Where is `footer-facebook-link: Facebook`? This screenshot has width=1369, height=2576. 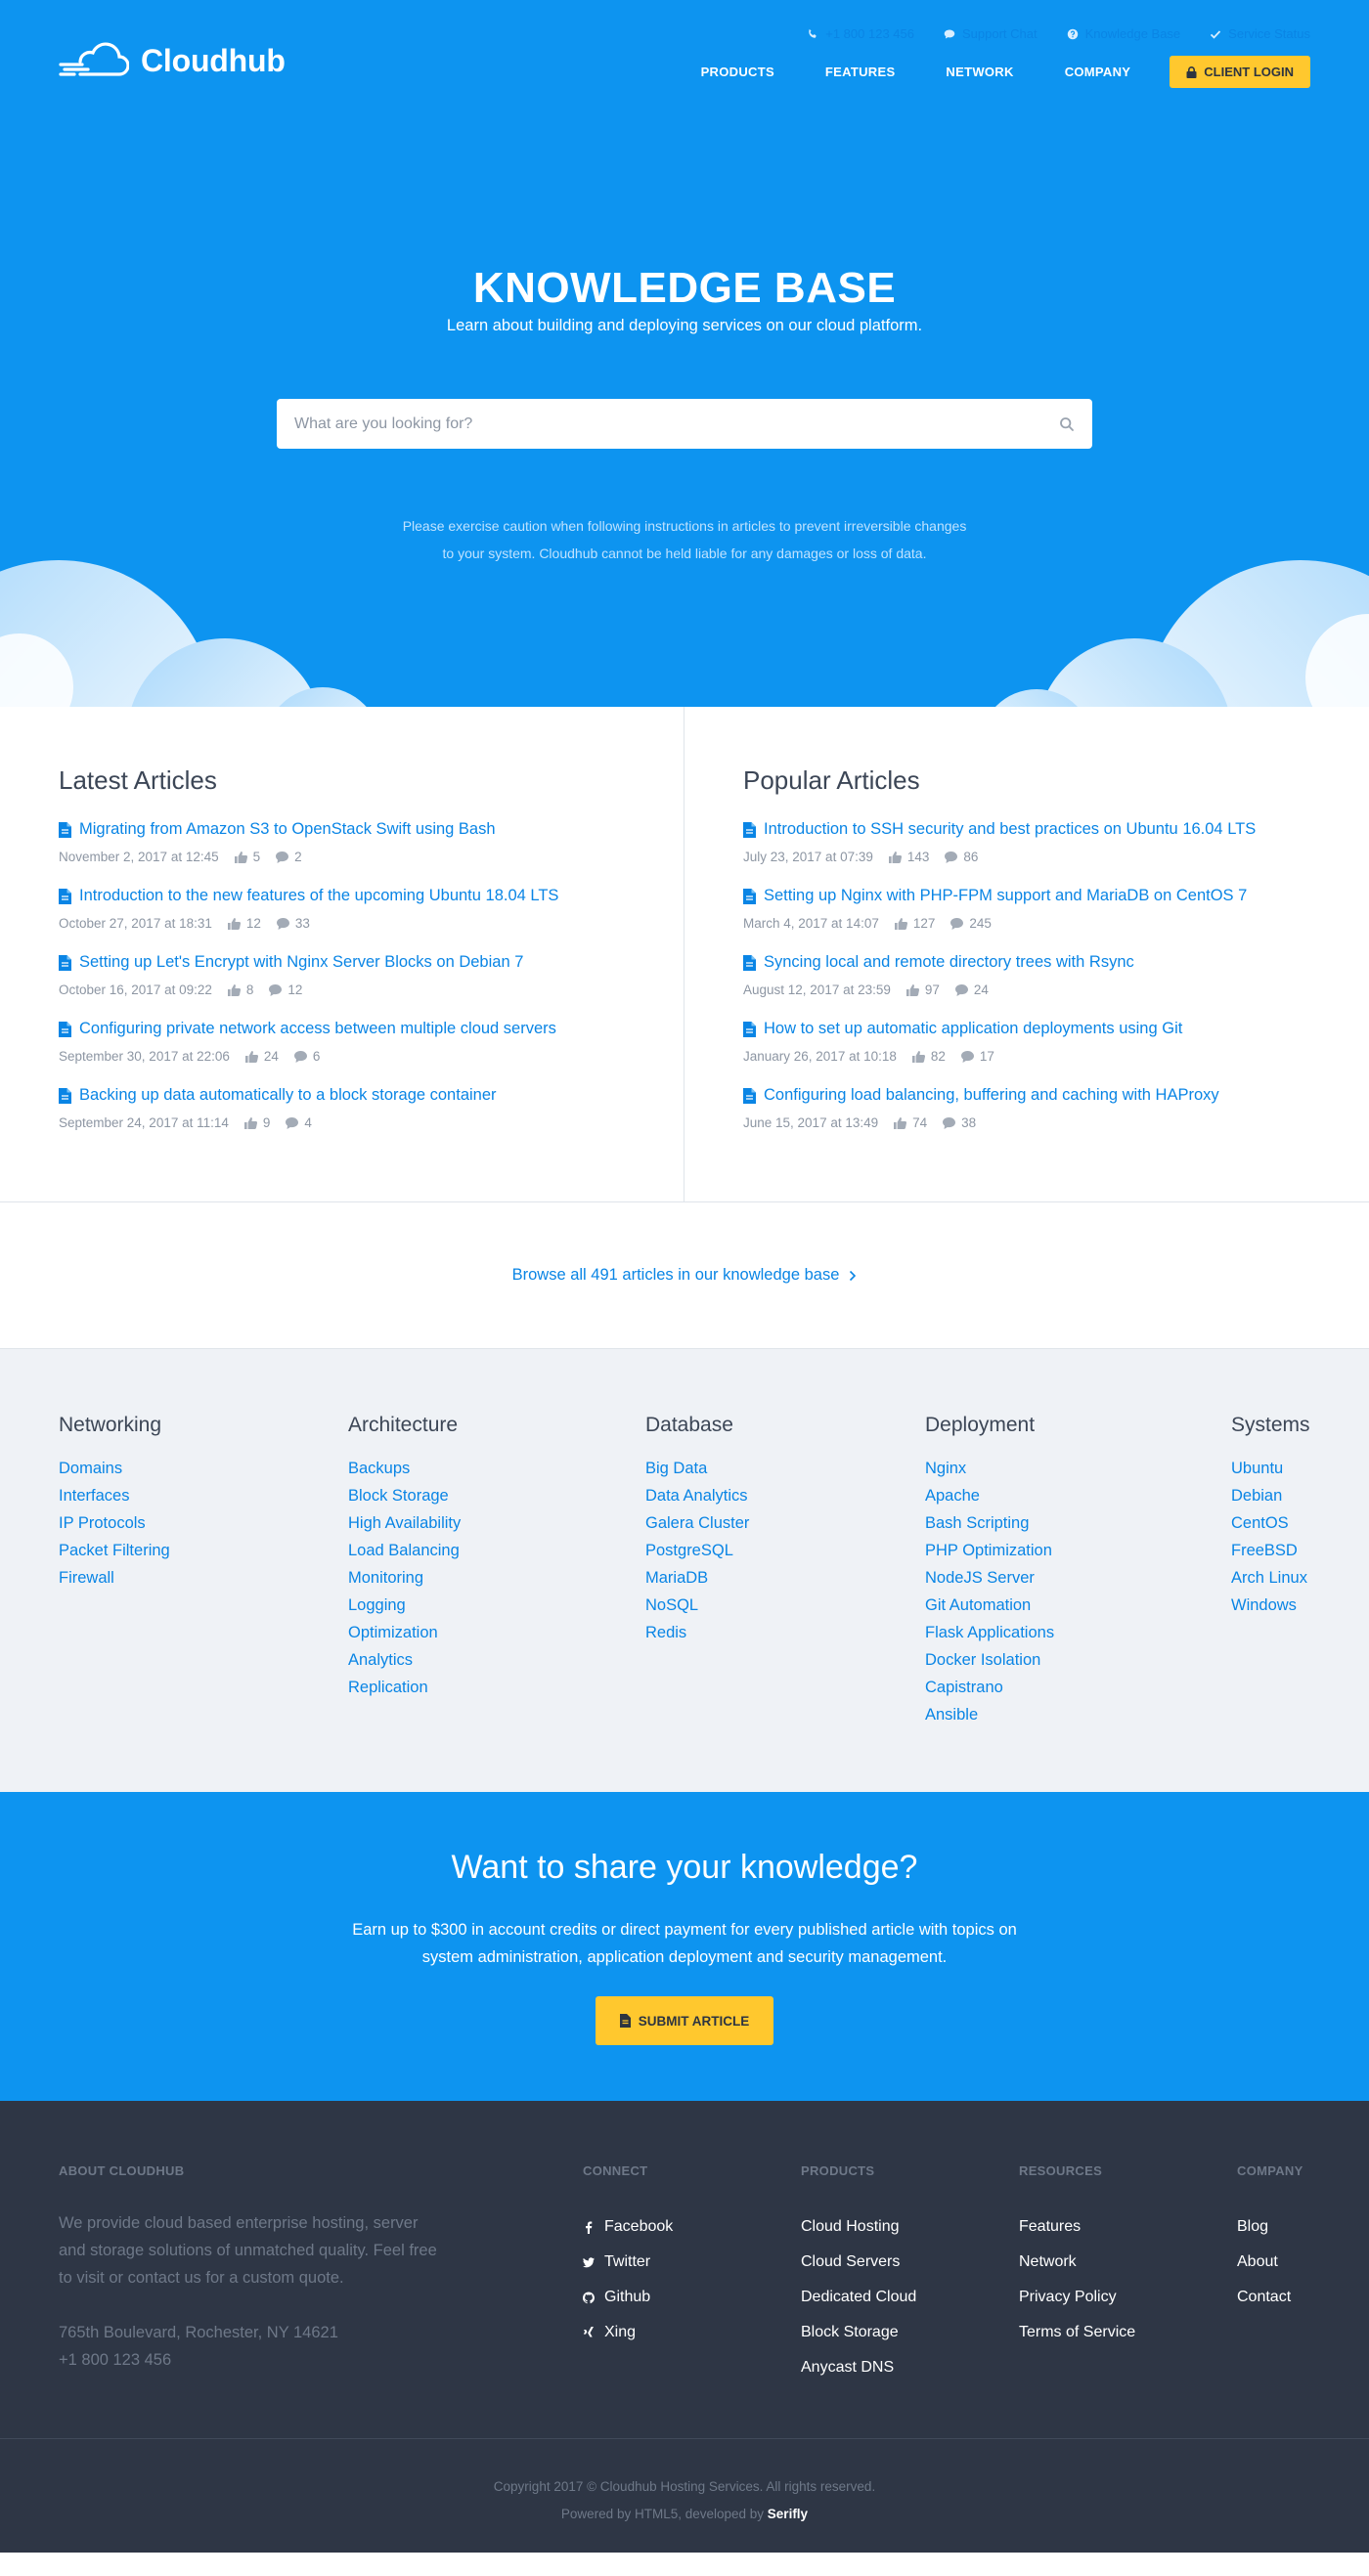 footer-facebook-link: Facebook is located at coordinates (628, 2227).